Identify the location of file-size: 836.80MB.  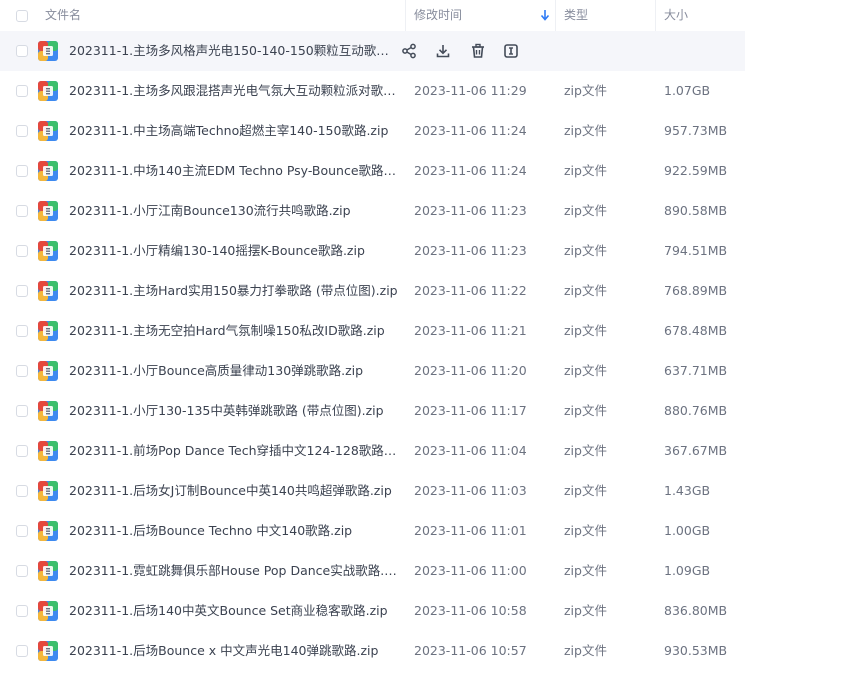
(696, 610).